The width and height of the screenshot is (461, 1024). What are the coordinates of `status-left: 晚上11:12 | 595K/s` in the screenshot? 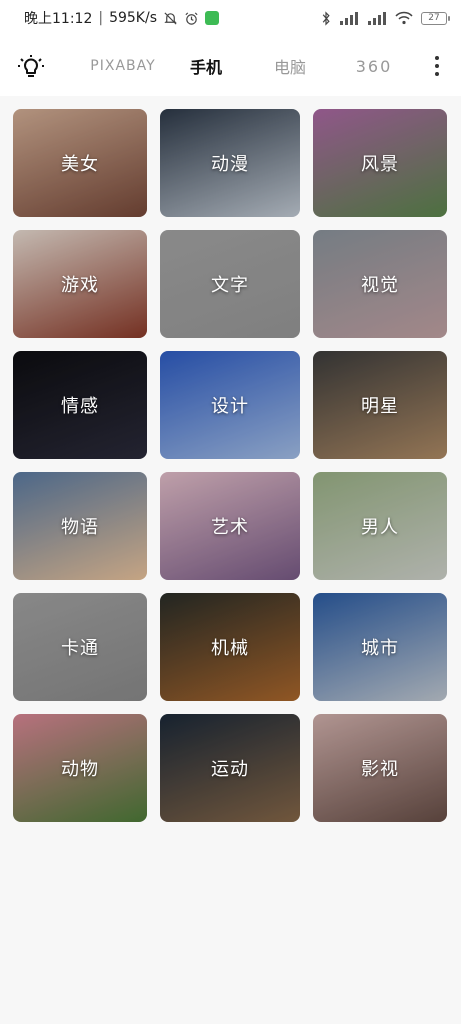 It's located at (121, 18).